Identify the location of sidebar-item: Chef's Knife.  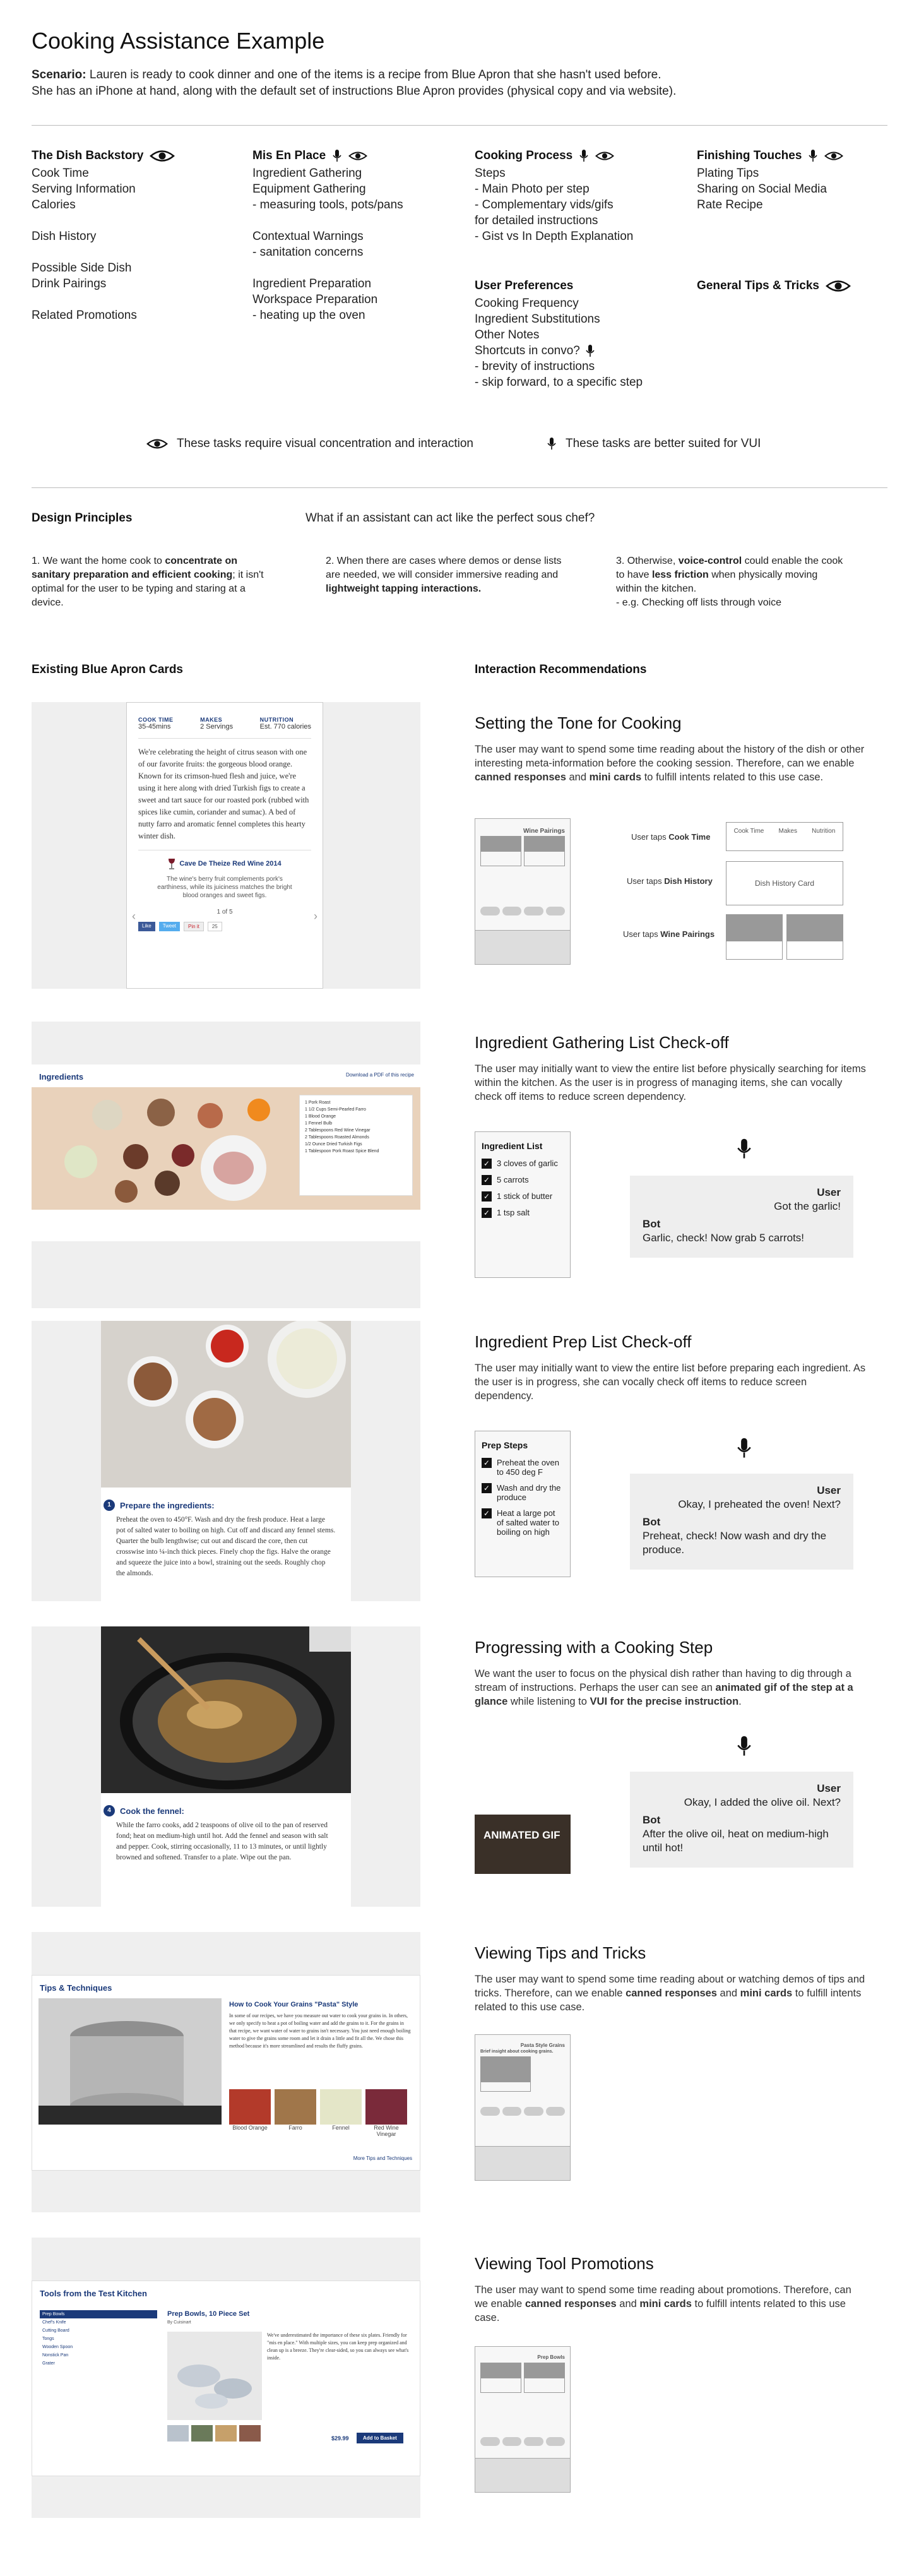
(98, 2322).